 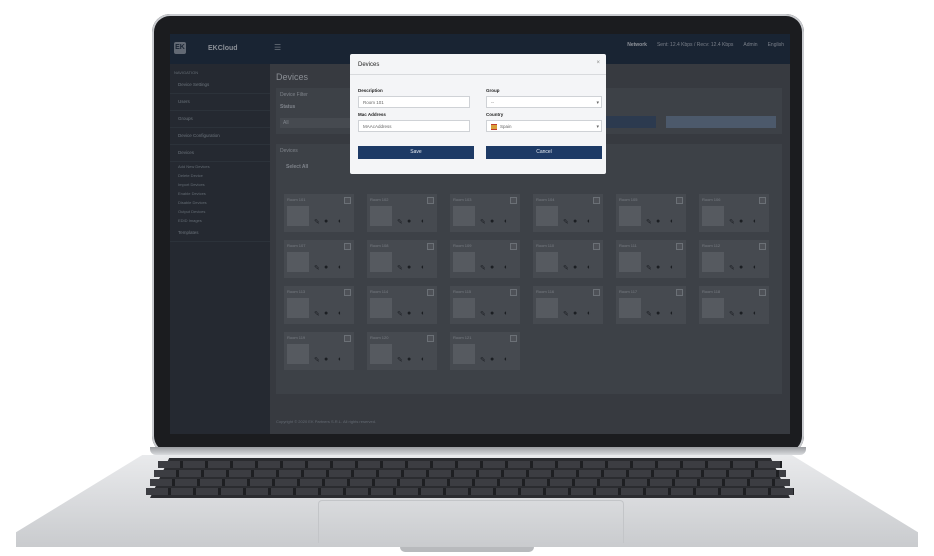 What do you see at coordinates (598, 63) in the screenshot?
I see `close-icon: ×` at bounding box center [598, 63].